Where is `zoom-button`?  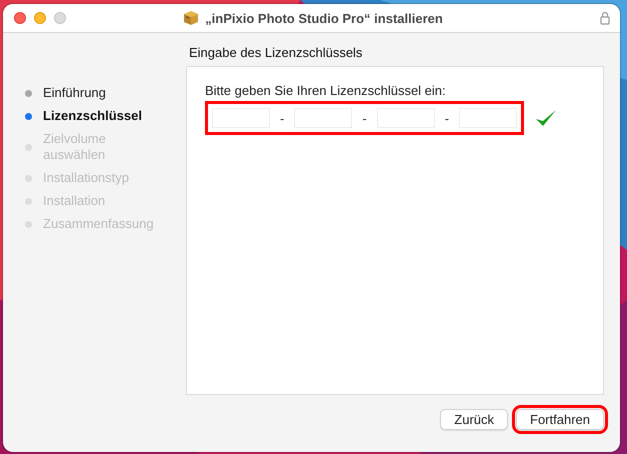
zoom-button is located at coordinates (60, 18).